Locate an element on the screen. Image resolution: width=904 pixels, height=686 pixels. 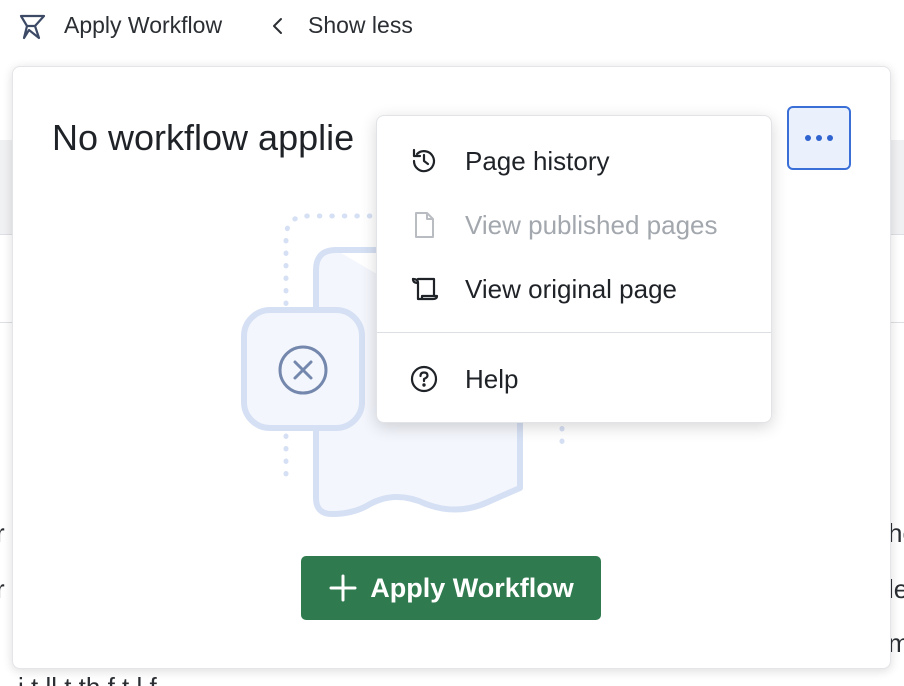
apply-workflow-button: Apply Workflow is located at coordinates (451, 588).